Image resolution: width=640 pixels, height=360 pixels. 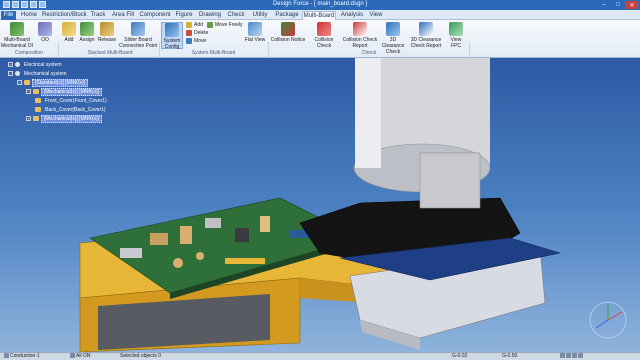 What do you see at coordinates (376, 15) in the screenshot?
I see `tab-view: View` at bounding box center [376, 15].